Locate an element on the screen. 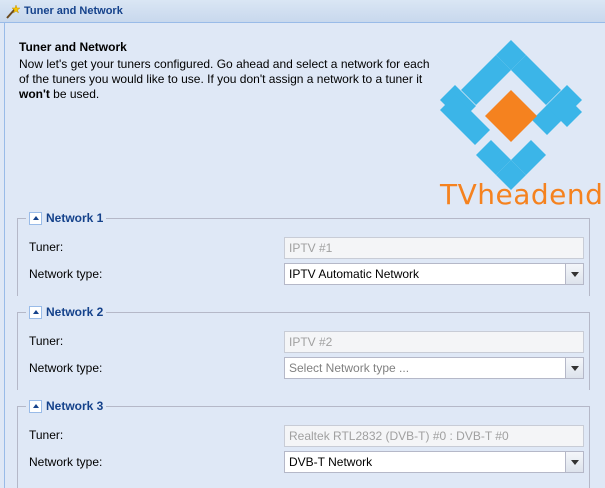 The image size is (605, 488). network-type-select: IPTV Automatic Network is located at coordinates (434, 274).